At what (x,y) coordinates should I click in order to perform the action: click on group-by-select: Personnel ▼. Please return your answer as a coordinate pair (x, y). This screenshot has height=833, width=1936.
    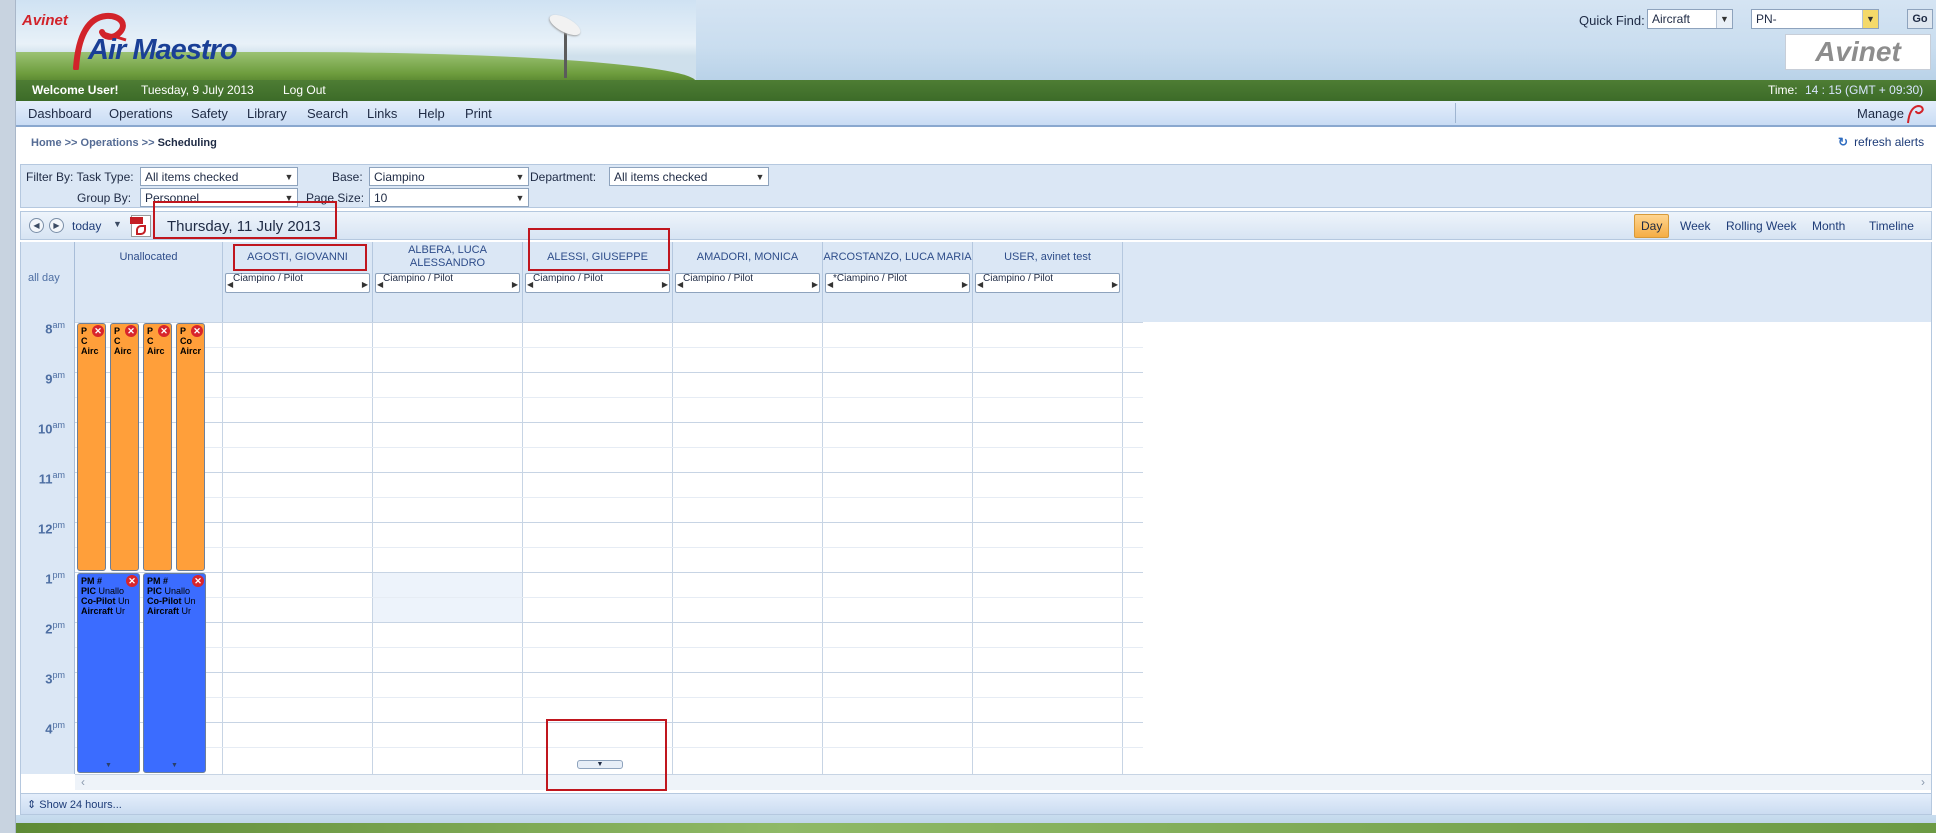
    Looking at the image, I should click on (219, 197).